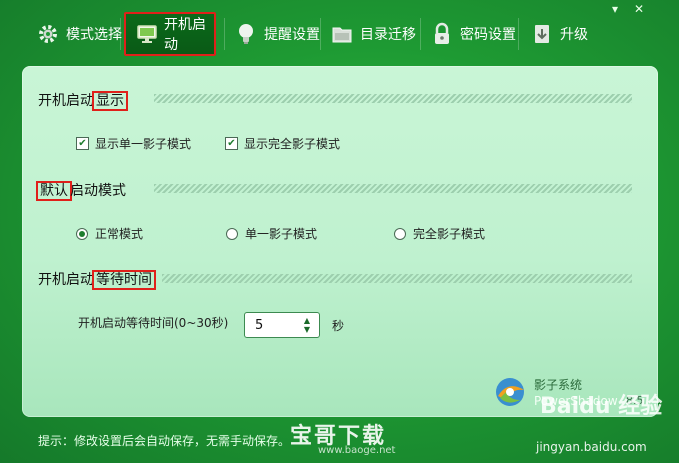 This screenshot has width=679, height=463. I want to click on folder-icon, so click(342, 34).